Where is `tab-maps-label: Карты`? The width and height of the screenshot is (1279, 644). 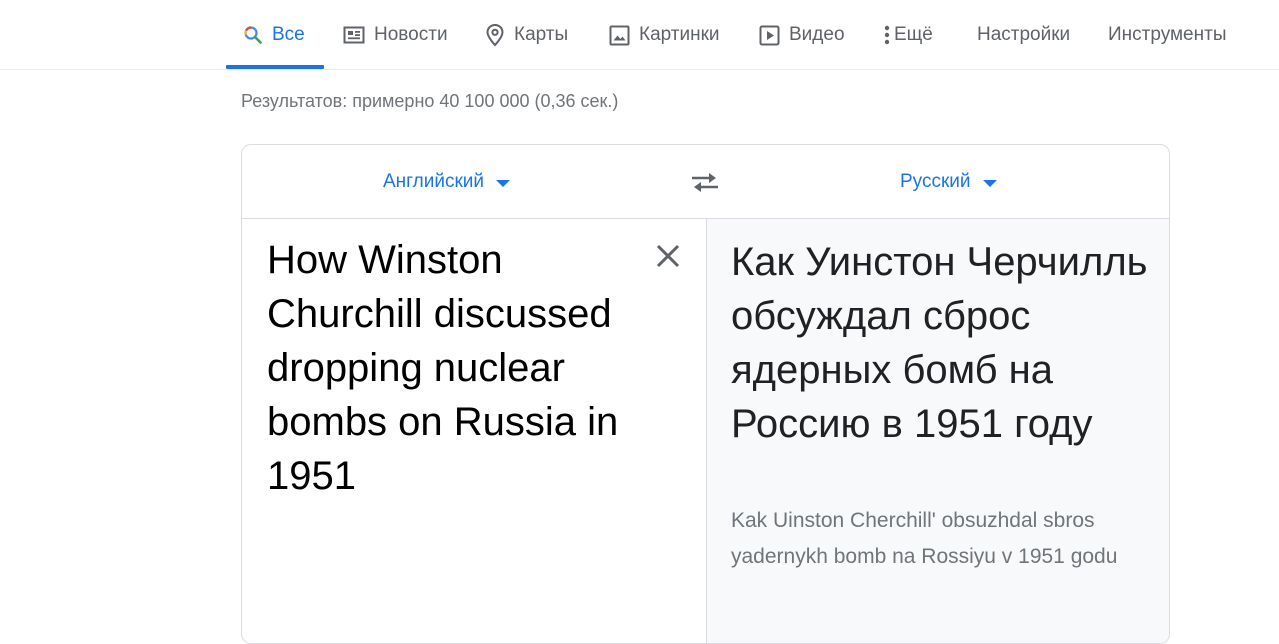
tab-maps-label: Карты is located at coordinates (541, 34).